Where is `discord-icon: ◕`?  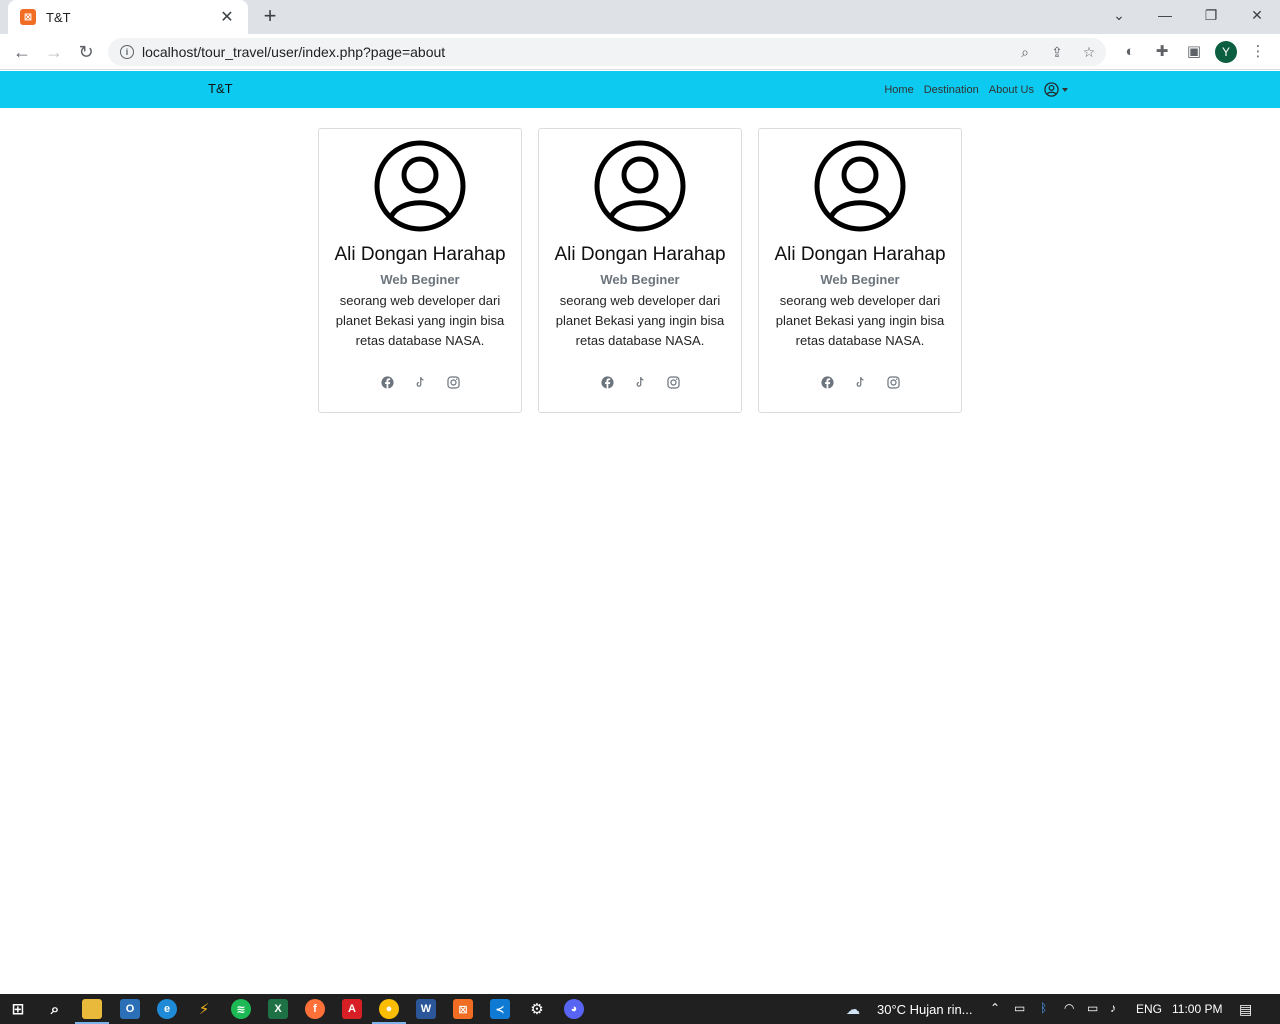 discord-icon: ◕ is located at coordinates (574, 1009).